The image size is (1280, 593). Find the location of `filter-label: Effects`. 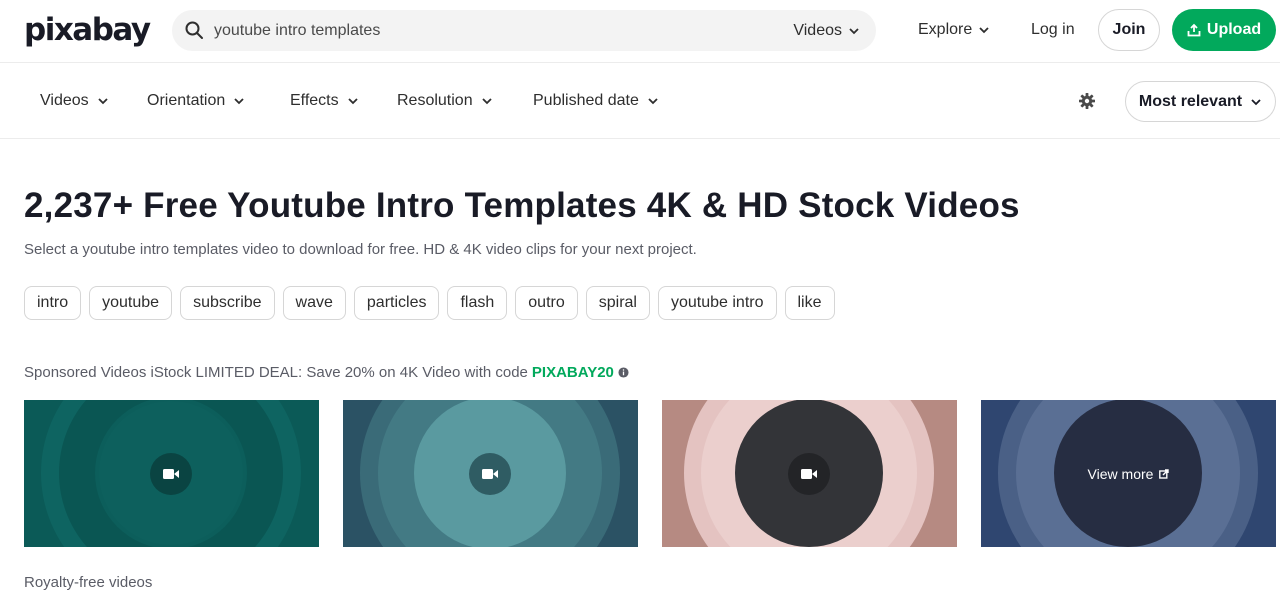

filter-label: Effects is located at coordinates (314, 100).